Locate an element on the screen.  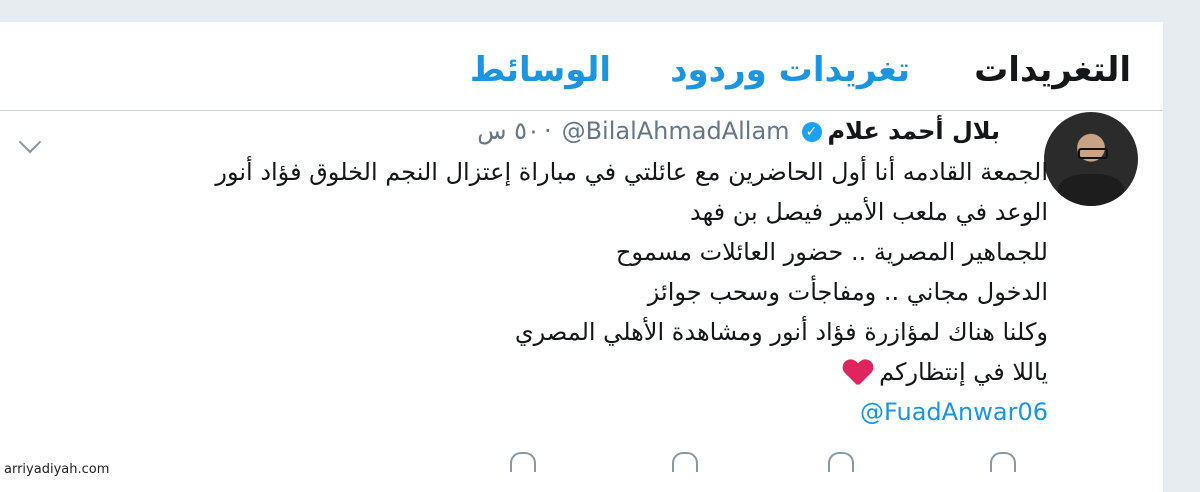
tweet-line: الوعد في ملعب الأمير فيصل بن فهد is located at coordinates (869, 212).